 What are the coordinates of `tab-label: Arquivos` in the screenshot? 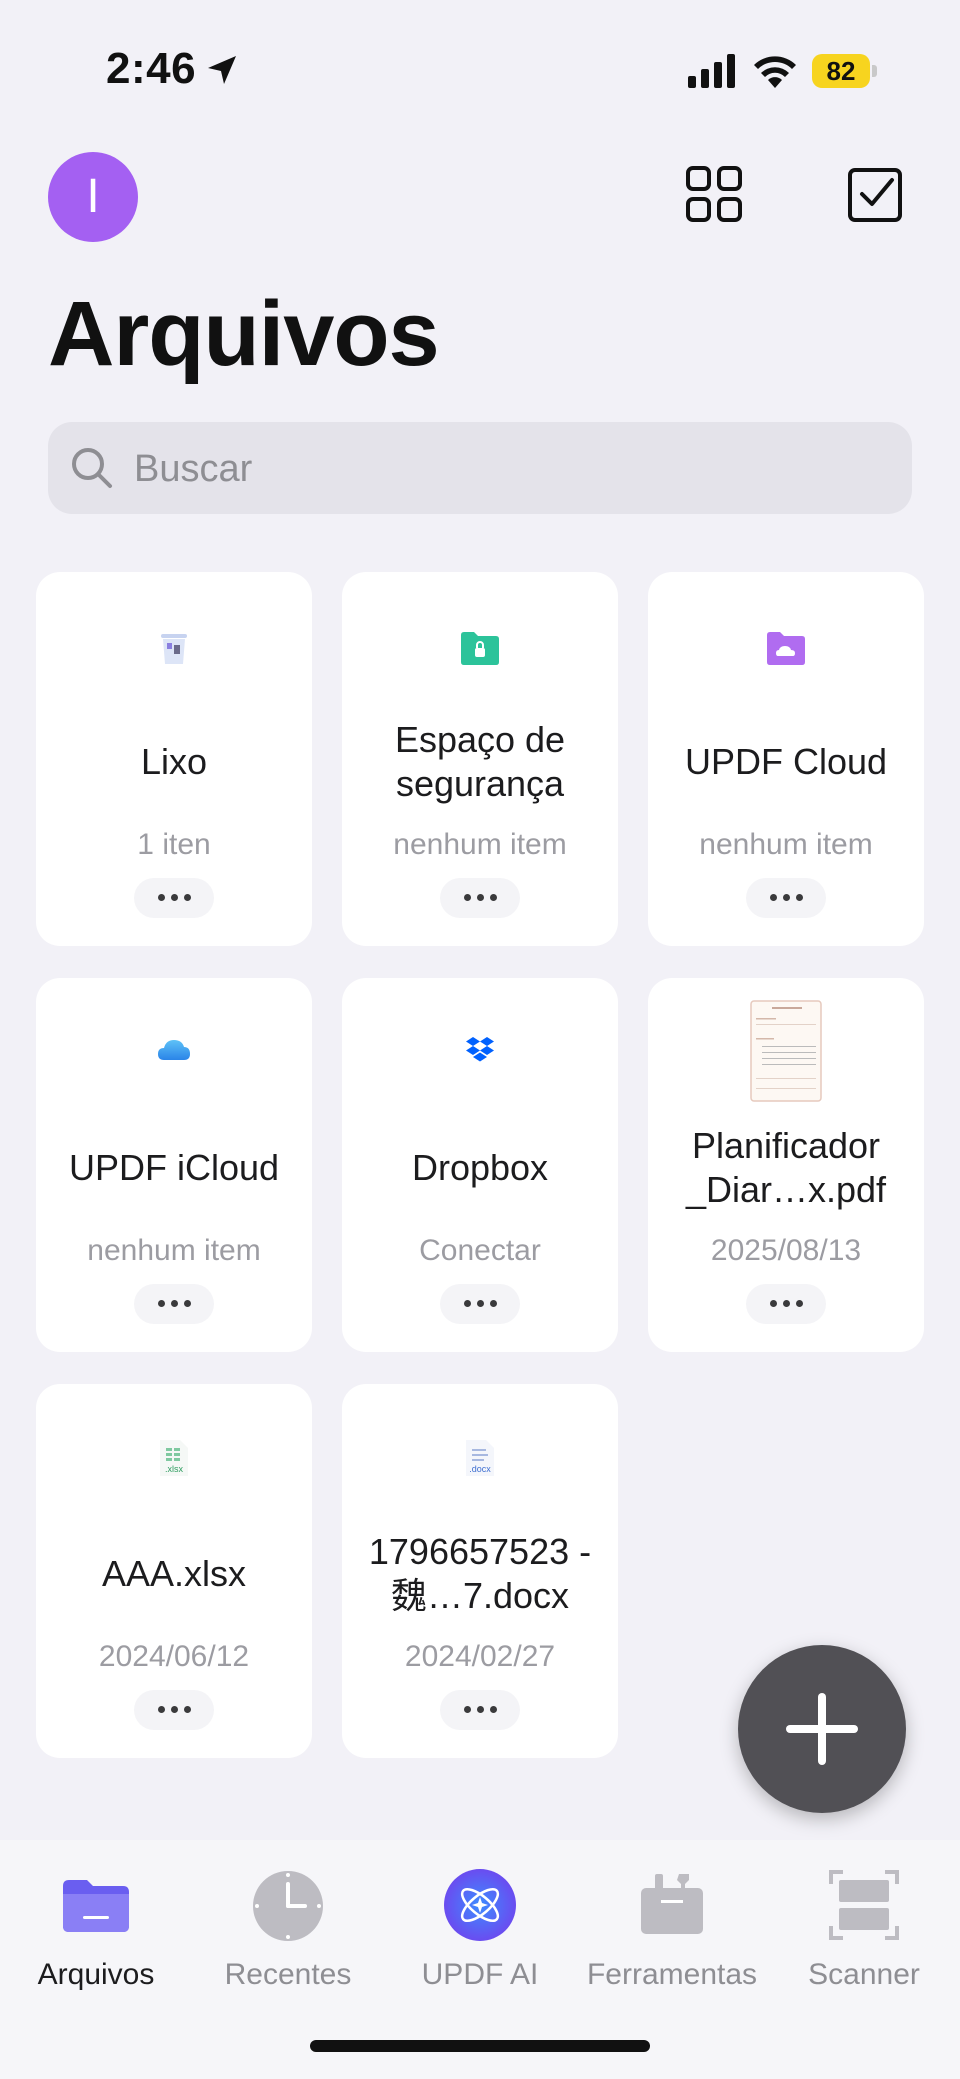 It's located at (96, 1974).